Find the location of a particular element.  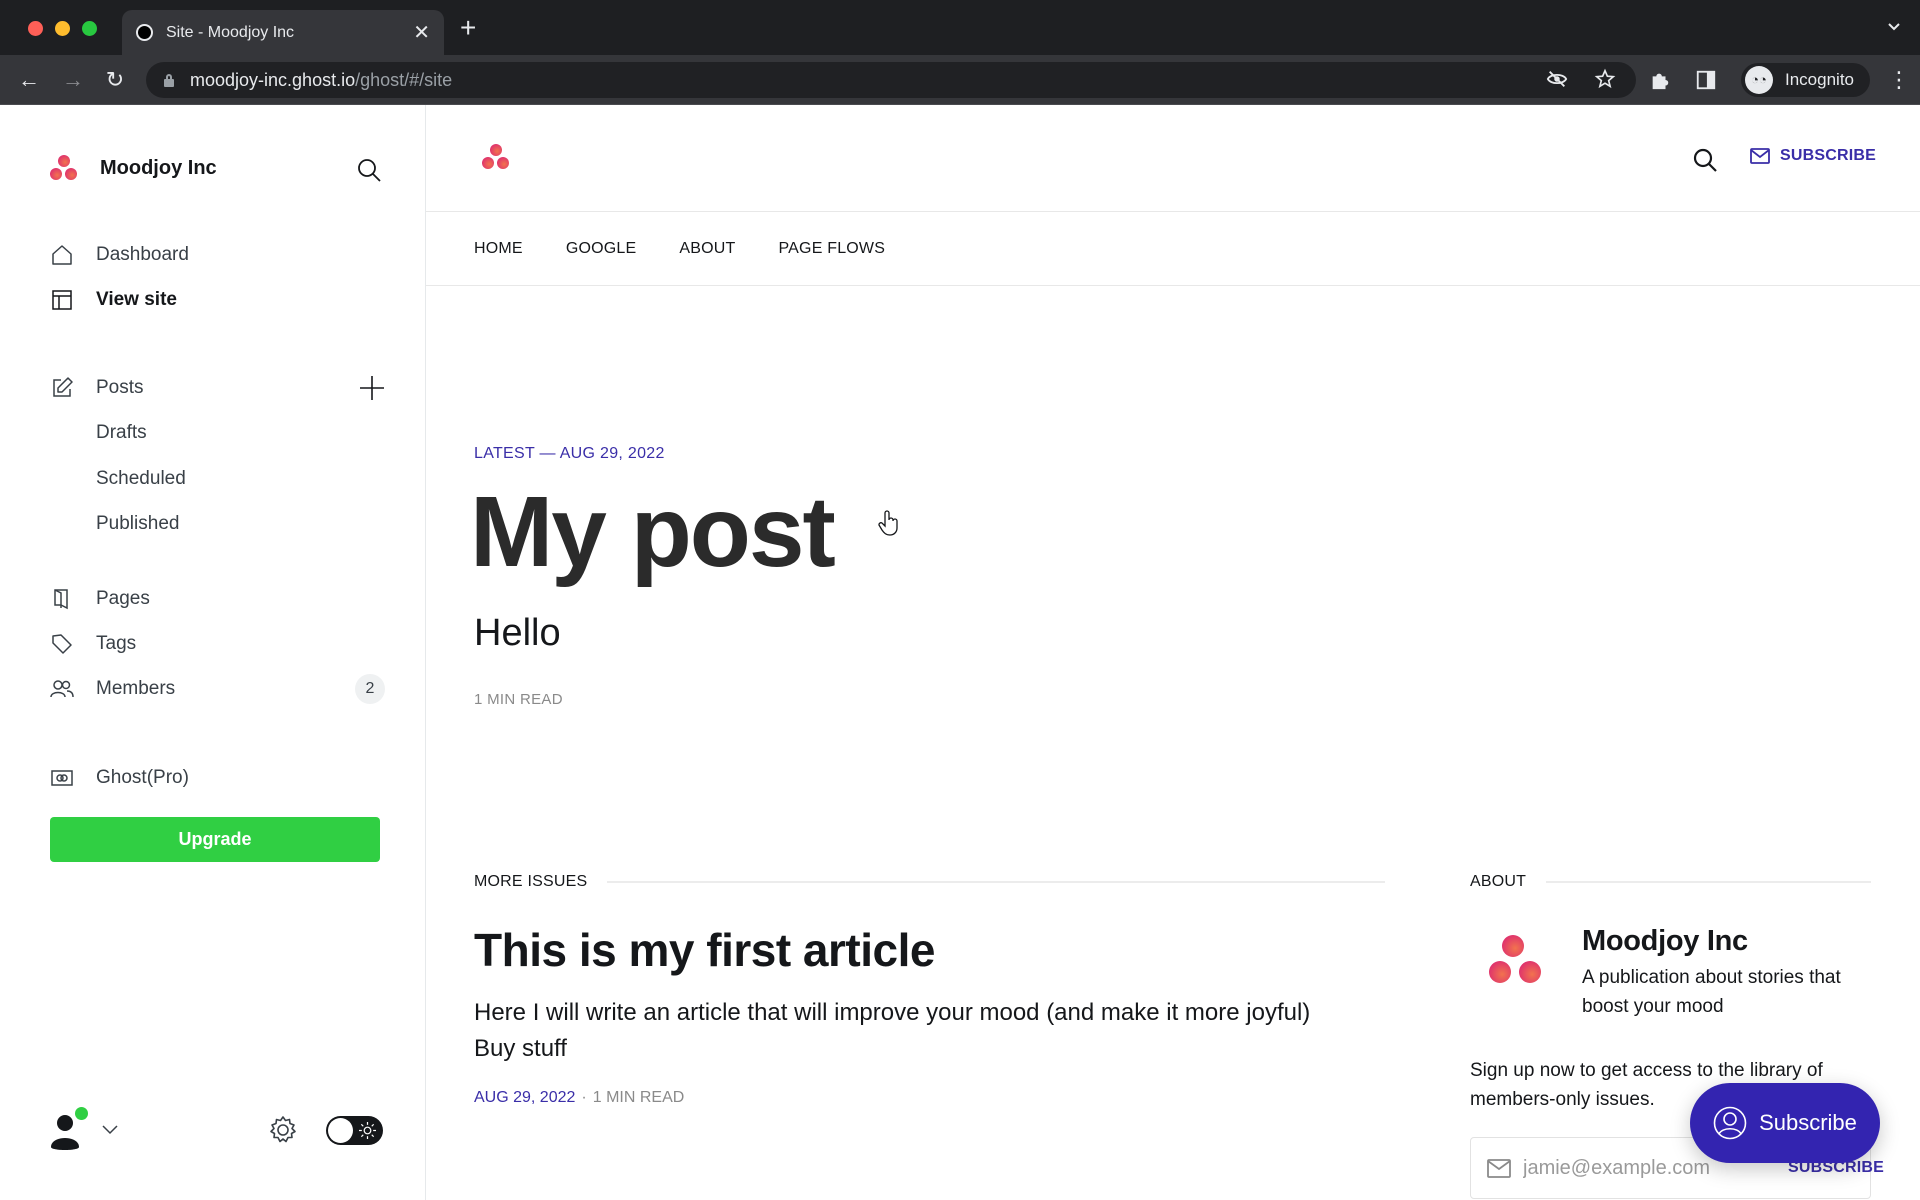

sidebar-item-label: Posts is located at coordinates (120, 387).